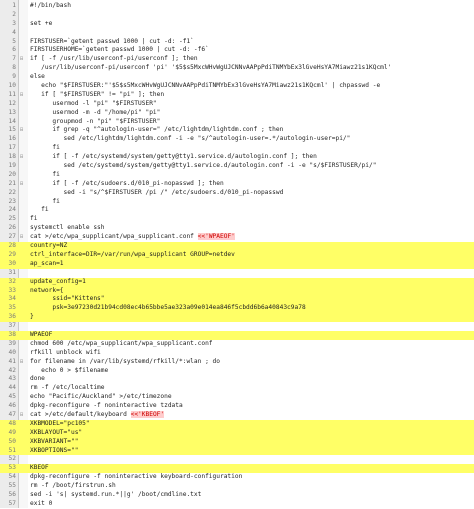 The width and height of the screenshot is (474, 509). I want to click on code-text: fi, so click(39, 210).